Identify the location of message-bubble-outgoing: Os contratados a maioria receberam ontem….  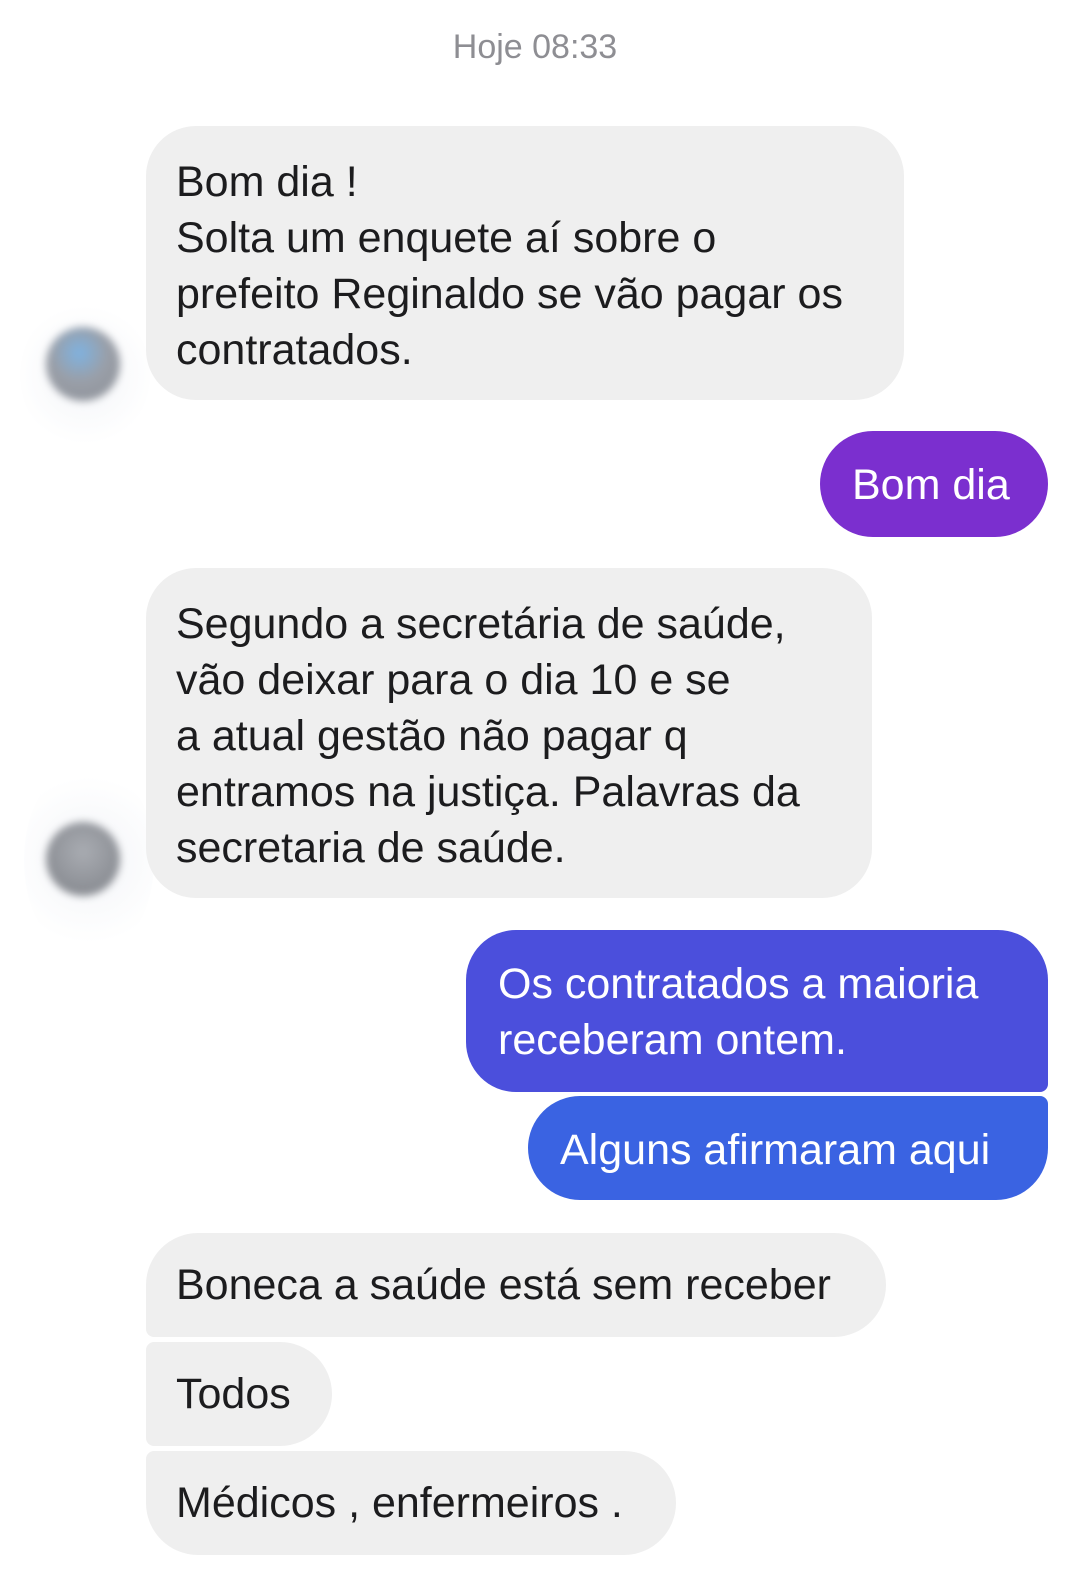
(757, 1011).